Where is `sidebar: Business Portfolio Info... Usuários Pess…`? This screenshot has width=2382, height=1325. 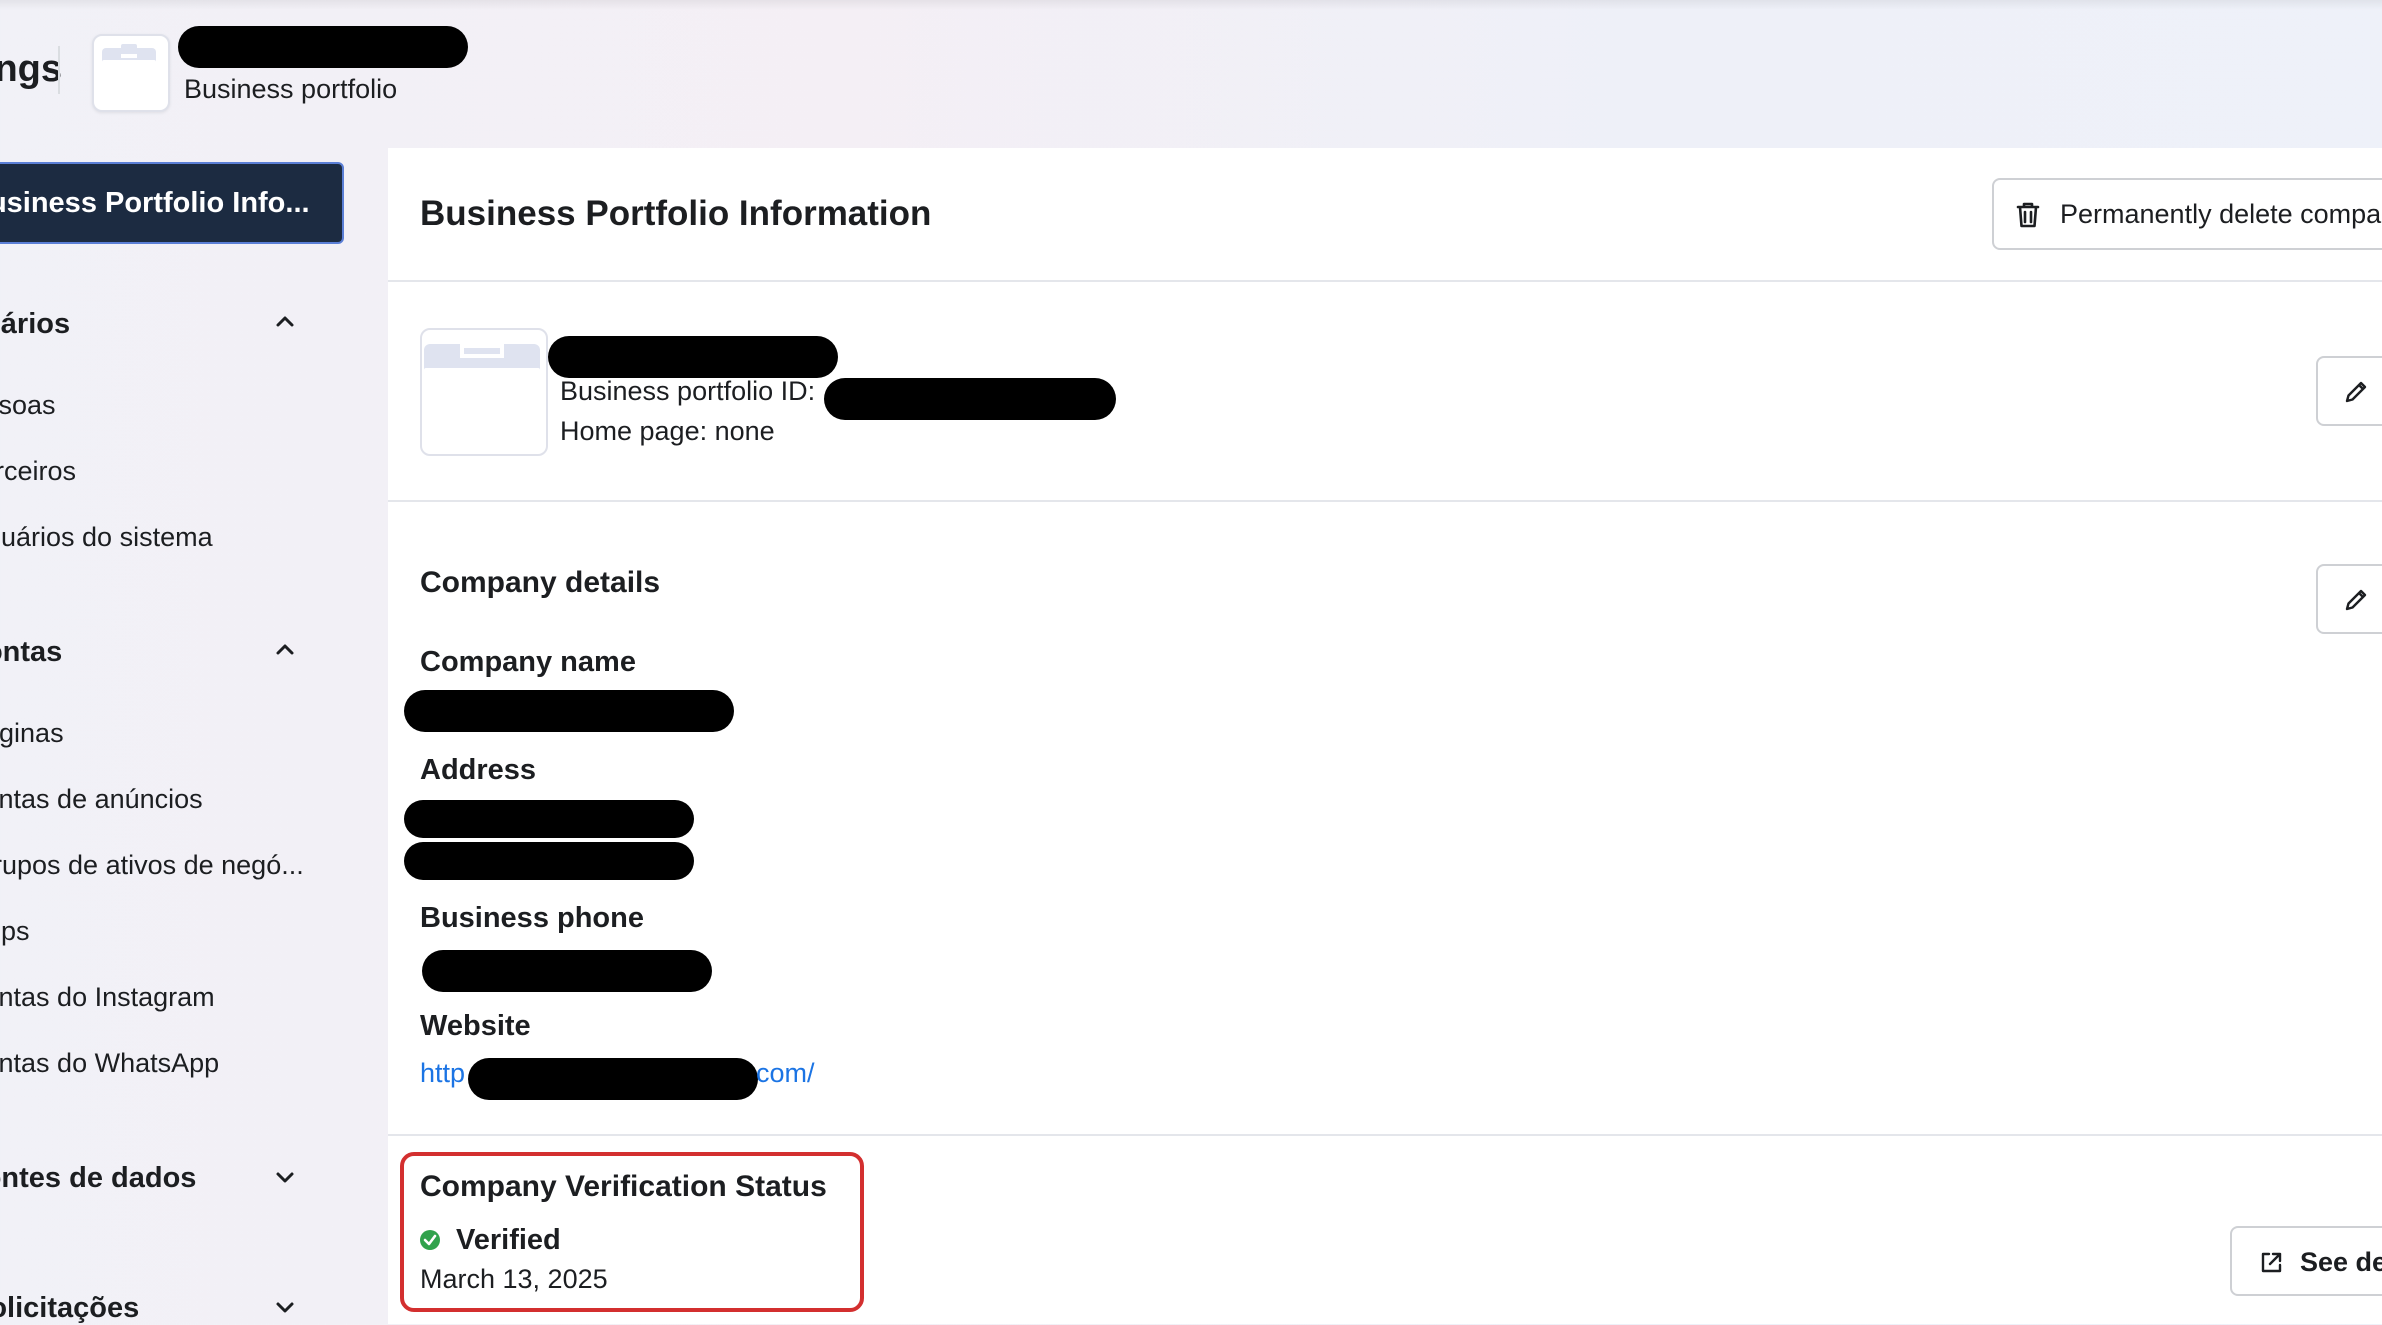
sidebar: Business Portfolio Info... Usuários Pess… is located at coordinates (194, 736).